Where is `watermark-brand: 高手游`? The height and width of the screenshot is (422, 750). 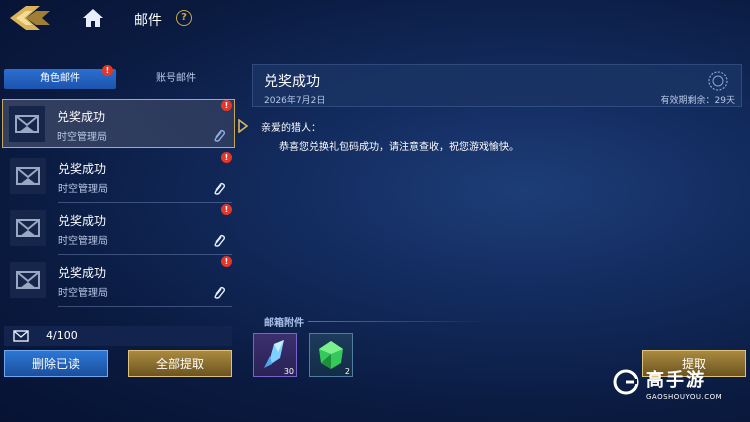
watermark-brand: 高手游 is located at coordinates (676, 380).